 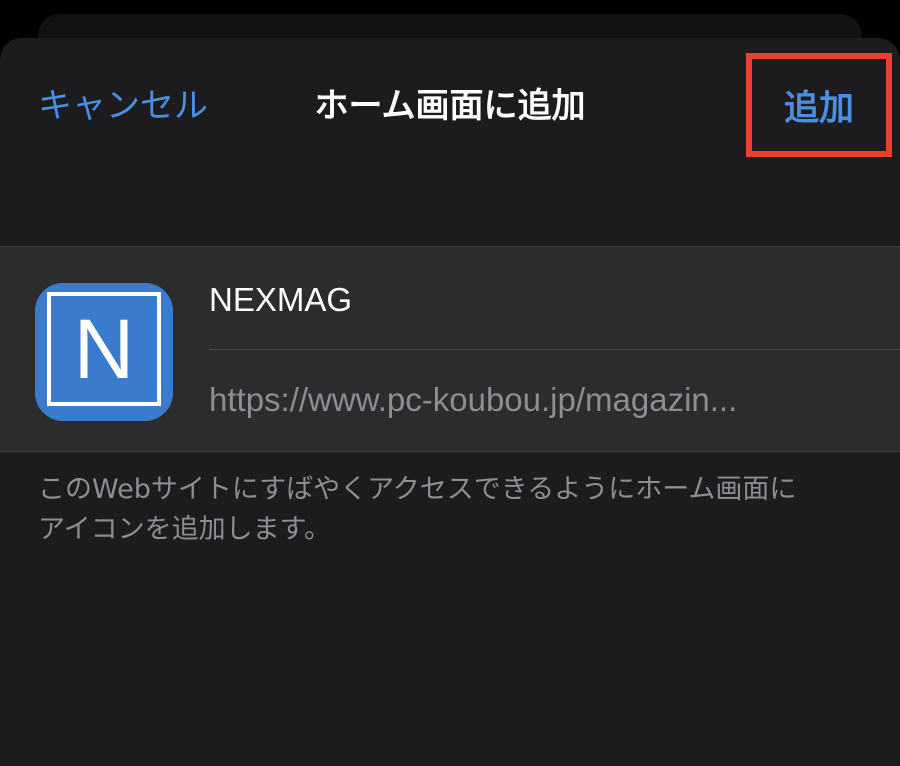 I want to click on name-field: NEXMAG, so click(x=549, y=300).